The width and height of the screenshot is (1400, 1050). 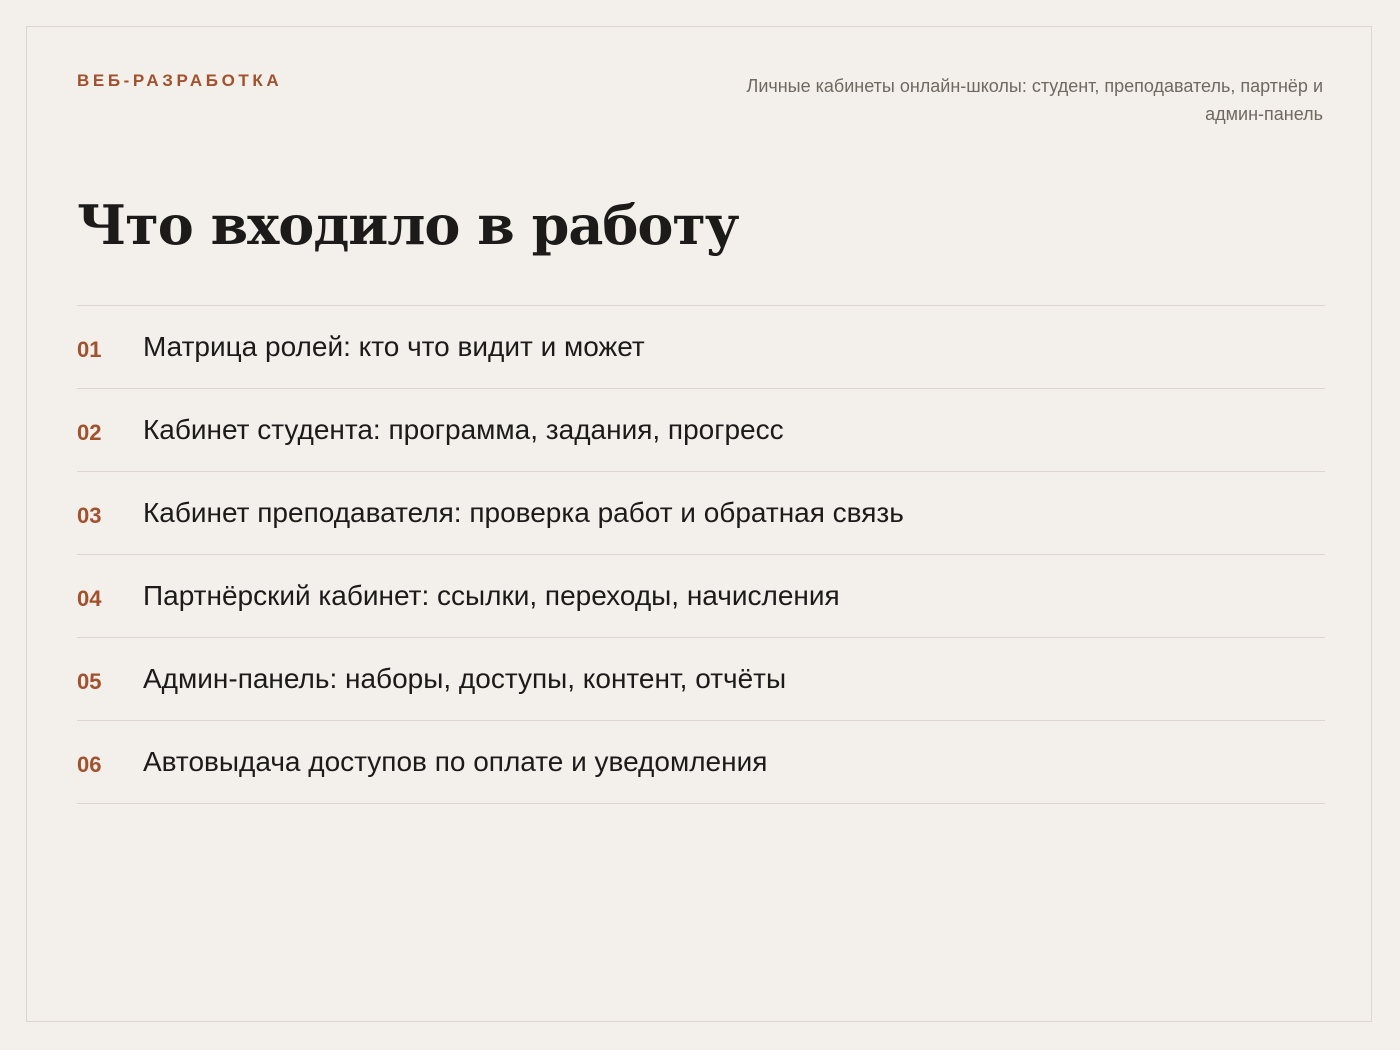 What do you see at coordinates (89, 349) in the screenshot?
I see `item-number: 01` at bounding box center [89, 349].